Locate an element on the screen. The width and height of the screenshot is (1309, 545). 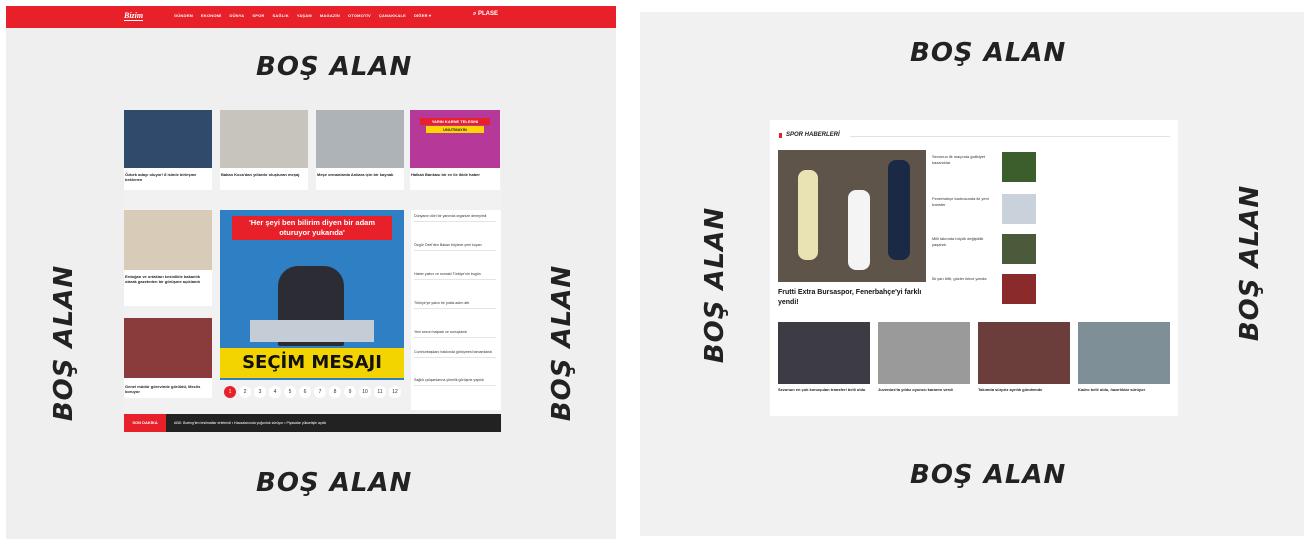
side-news-item: Milli takımda büyük değişiklik yaşandı is located at coordinates (1052, 251).